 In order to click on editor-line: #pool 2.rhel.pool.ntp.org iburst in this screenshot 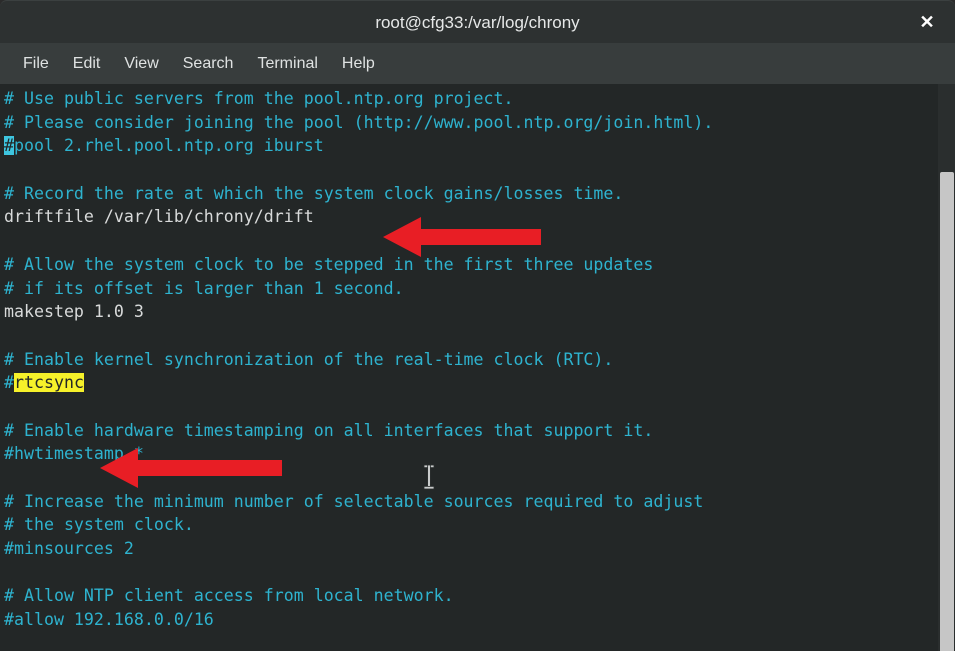, I will do `click(469, 146)`.